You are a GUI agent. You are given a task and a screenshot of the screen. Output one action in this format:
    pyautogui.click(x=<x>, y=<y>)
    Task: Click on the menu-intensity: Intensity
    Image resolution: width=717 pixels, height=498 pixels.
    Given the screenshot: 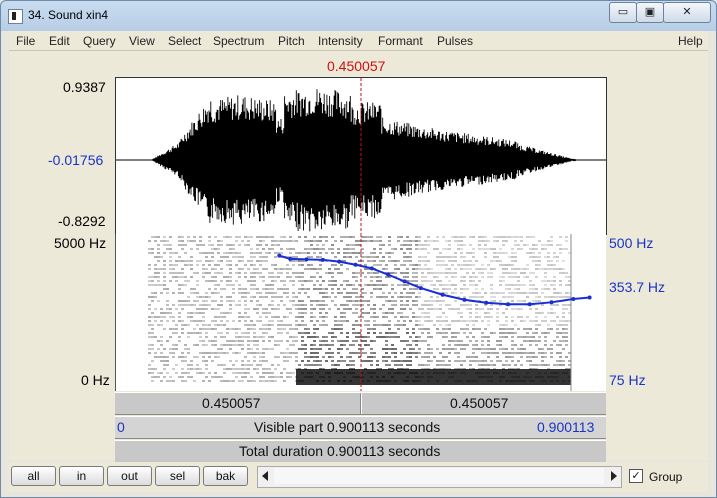 What is the action you would take?
    pyautogui.click(x=340, y=41)
    